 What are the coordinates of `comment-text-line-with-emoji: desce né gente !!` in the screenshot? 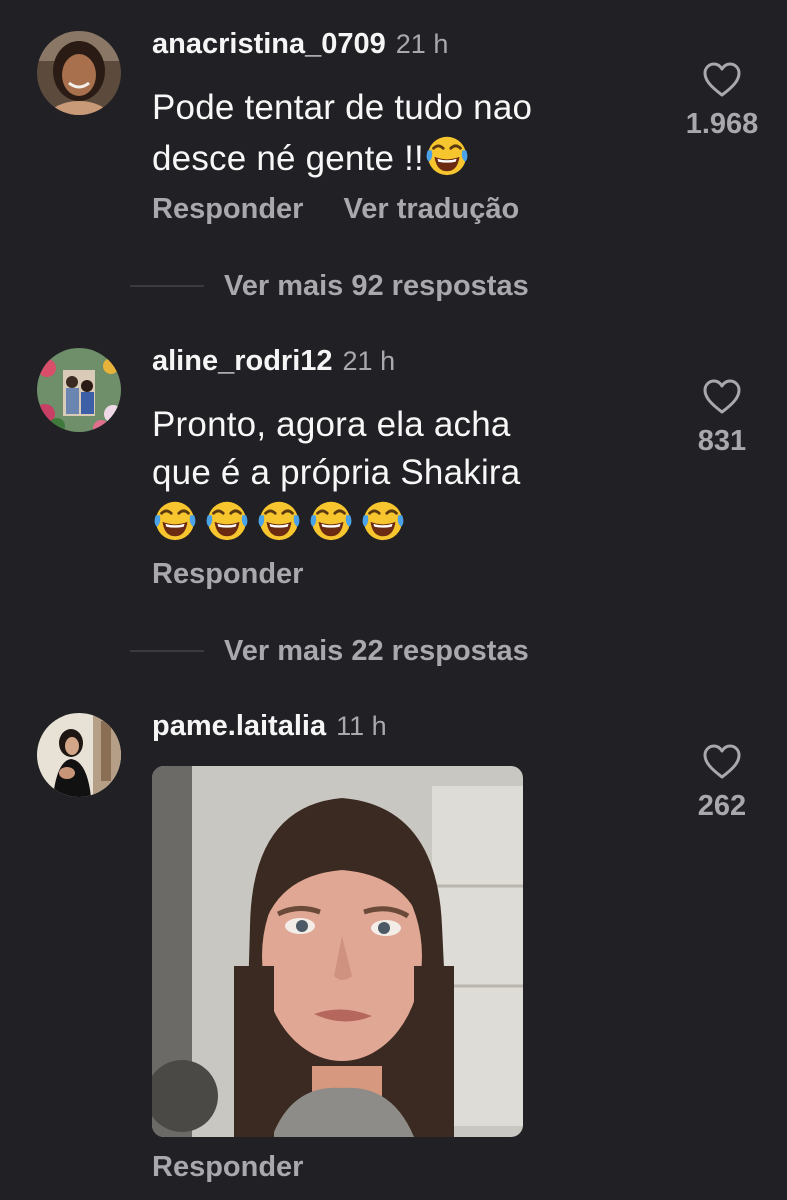 It's located at (397, 157).